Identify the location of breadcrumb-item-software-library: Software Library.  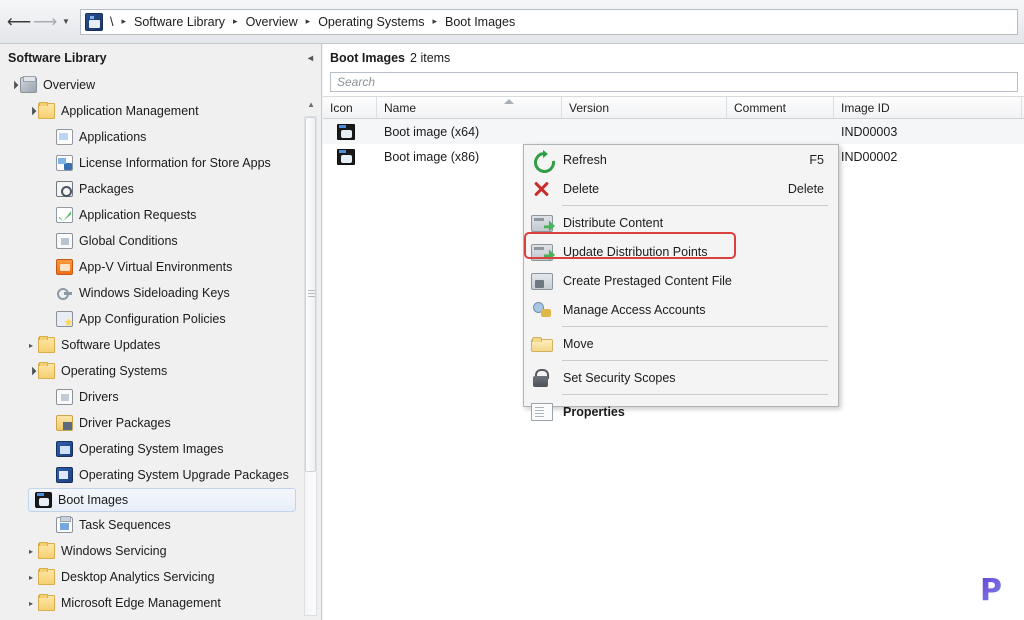
(179, 22).